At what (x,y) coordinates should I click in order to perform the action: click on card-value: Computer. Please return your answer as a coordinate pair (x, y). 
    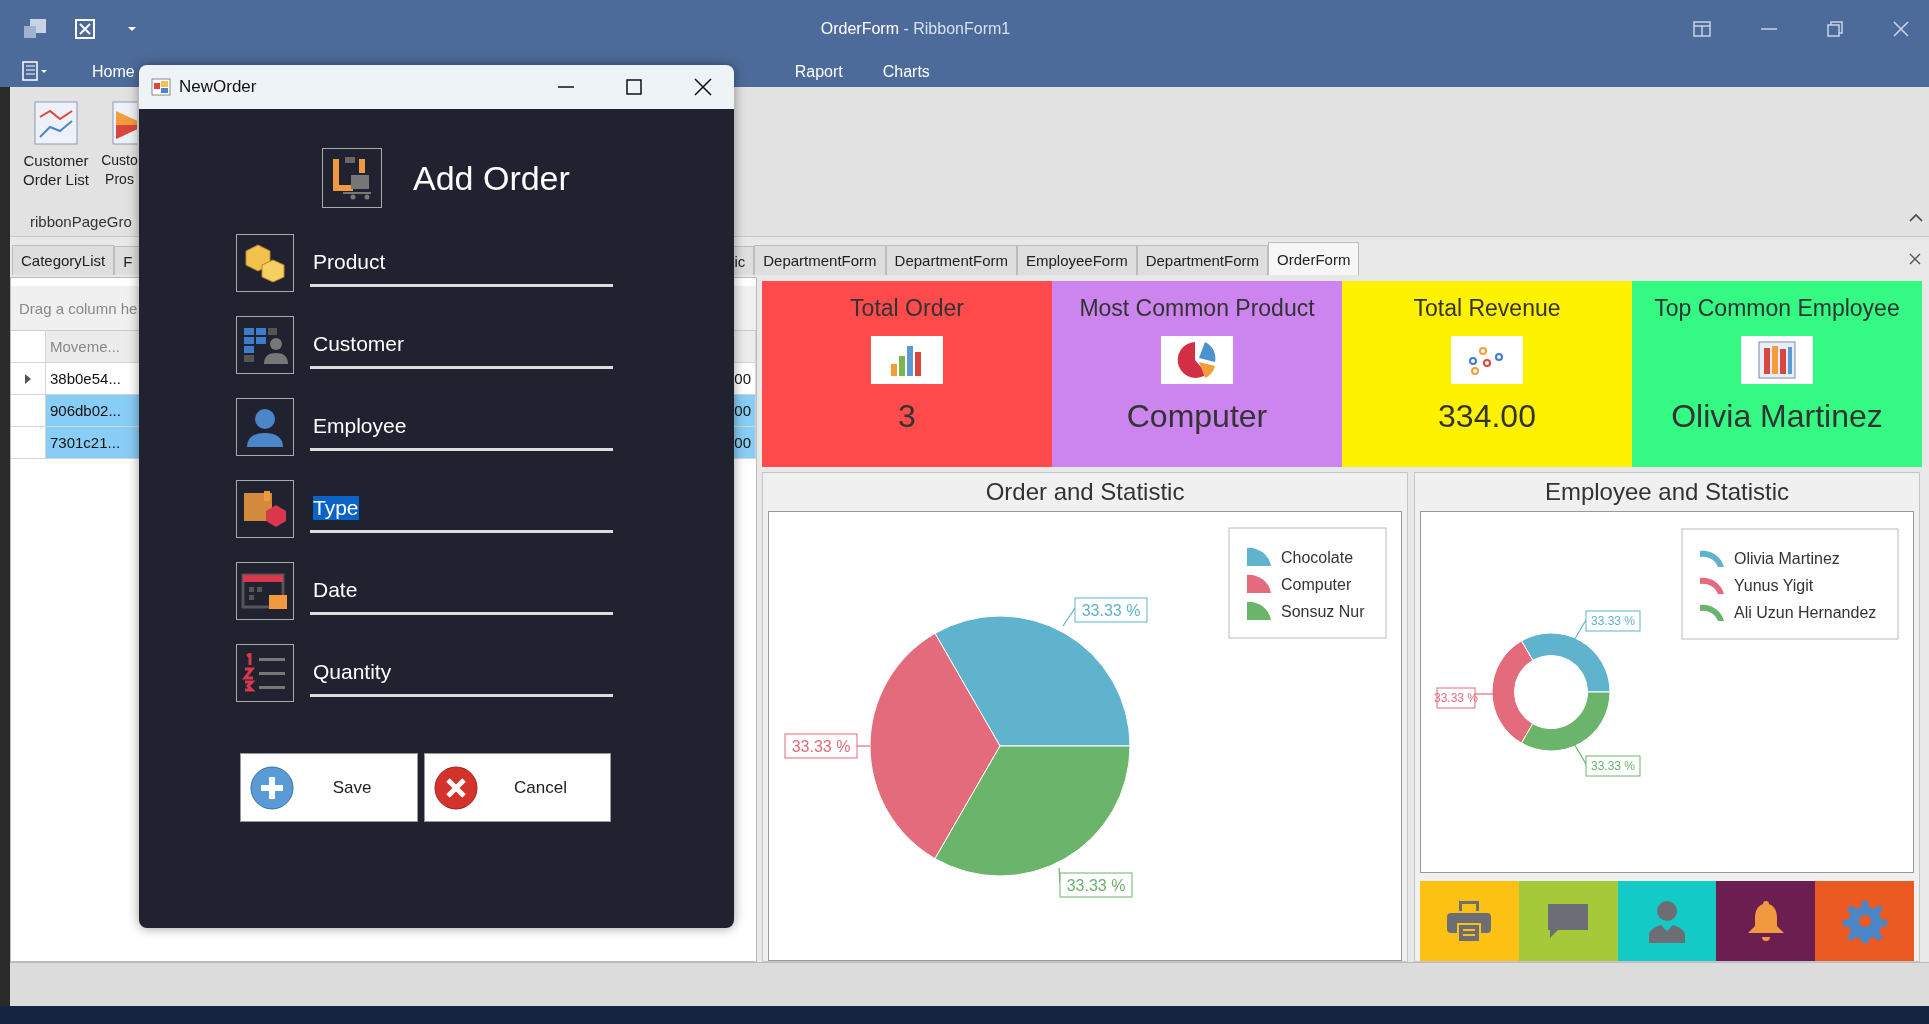
    Looking at the image, I should click on (1197, 416).